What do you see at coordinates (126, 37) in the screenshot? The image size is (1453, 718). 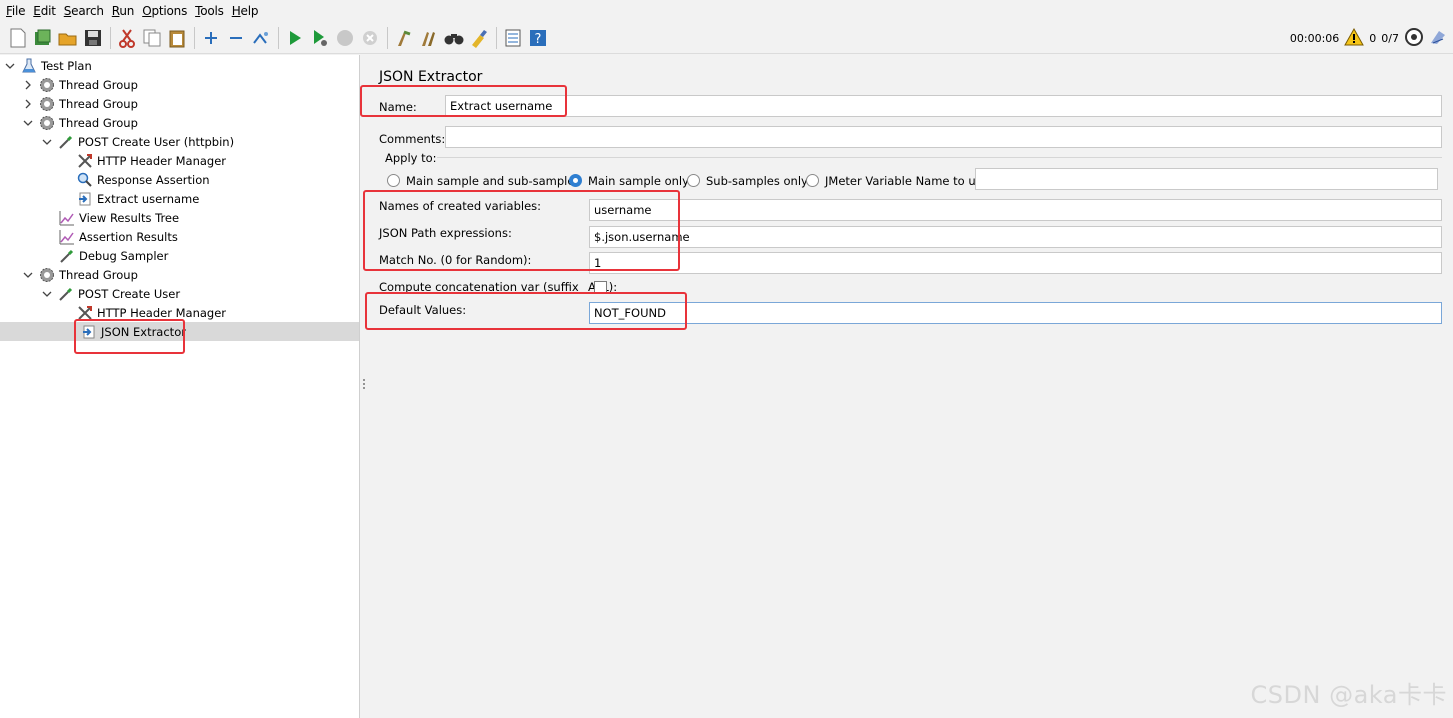 I see `cut-icon` at bounding box center [126, 37].